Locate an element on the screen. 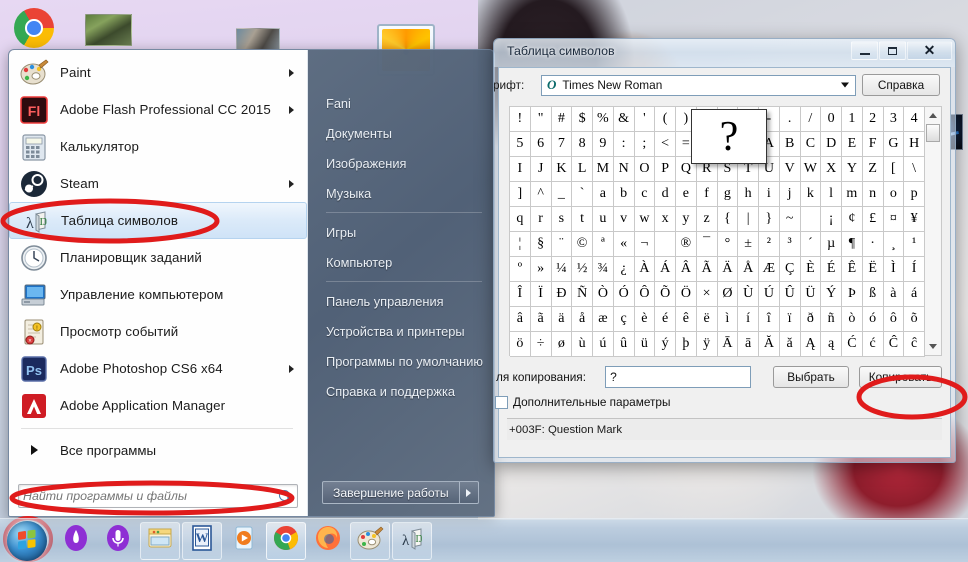  character-cell: m is located at coordinates (852, 194).